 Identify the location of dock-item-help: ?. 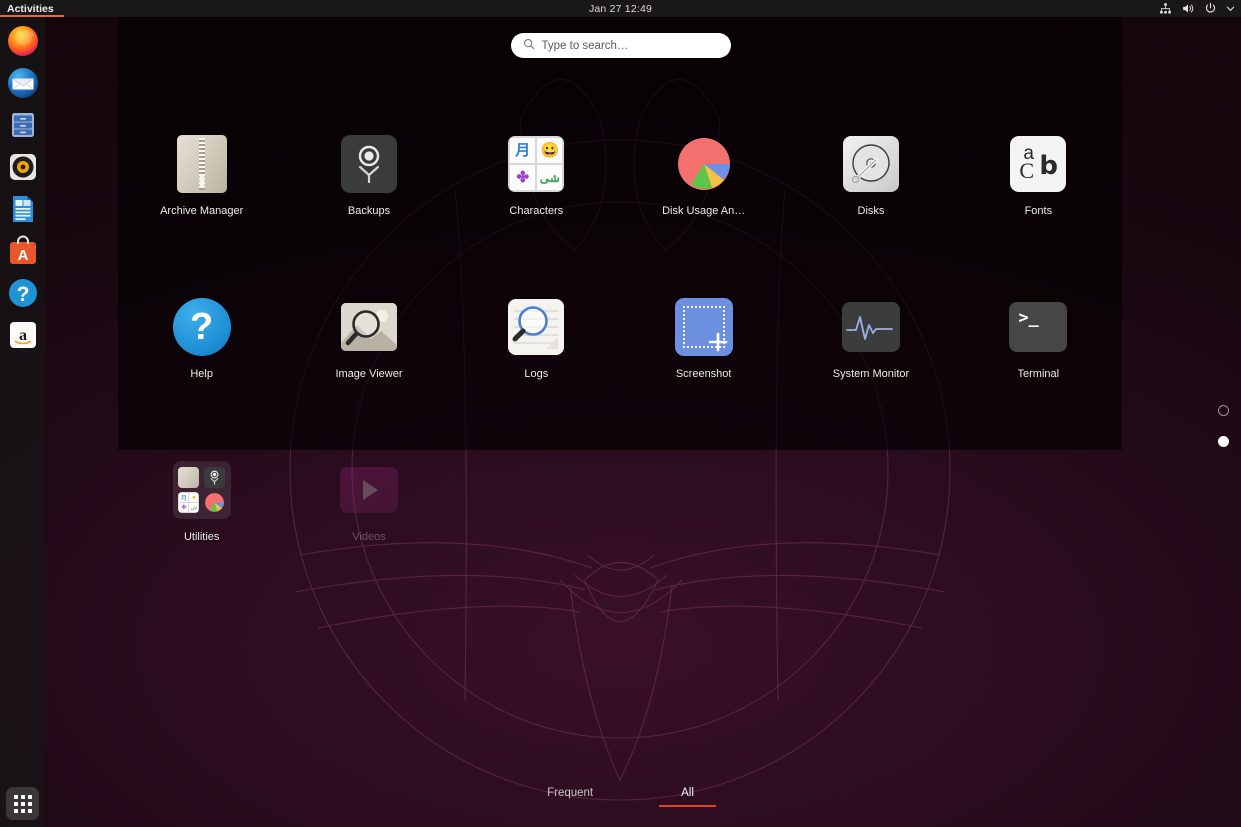
(23, 293).